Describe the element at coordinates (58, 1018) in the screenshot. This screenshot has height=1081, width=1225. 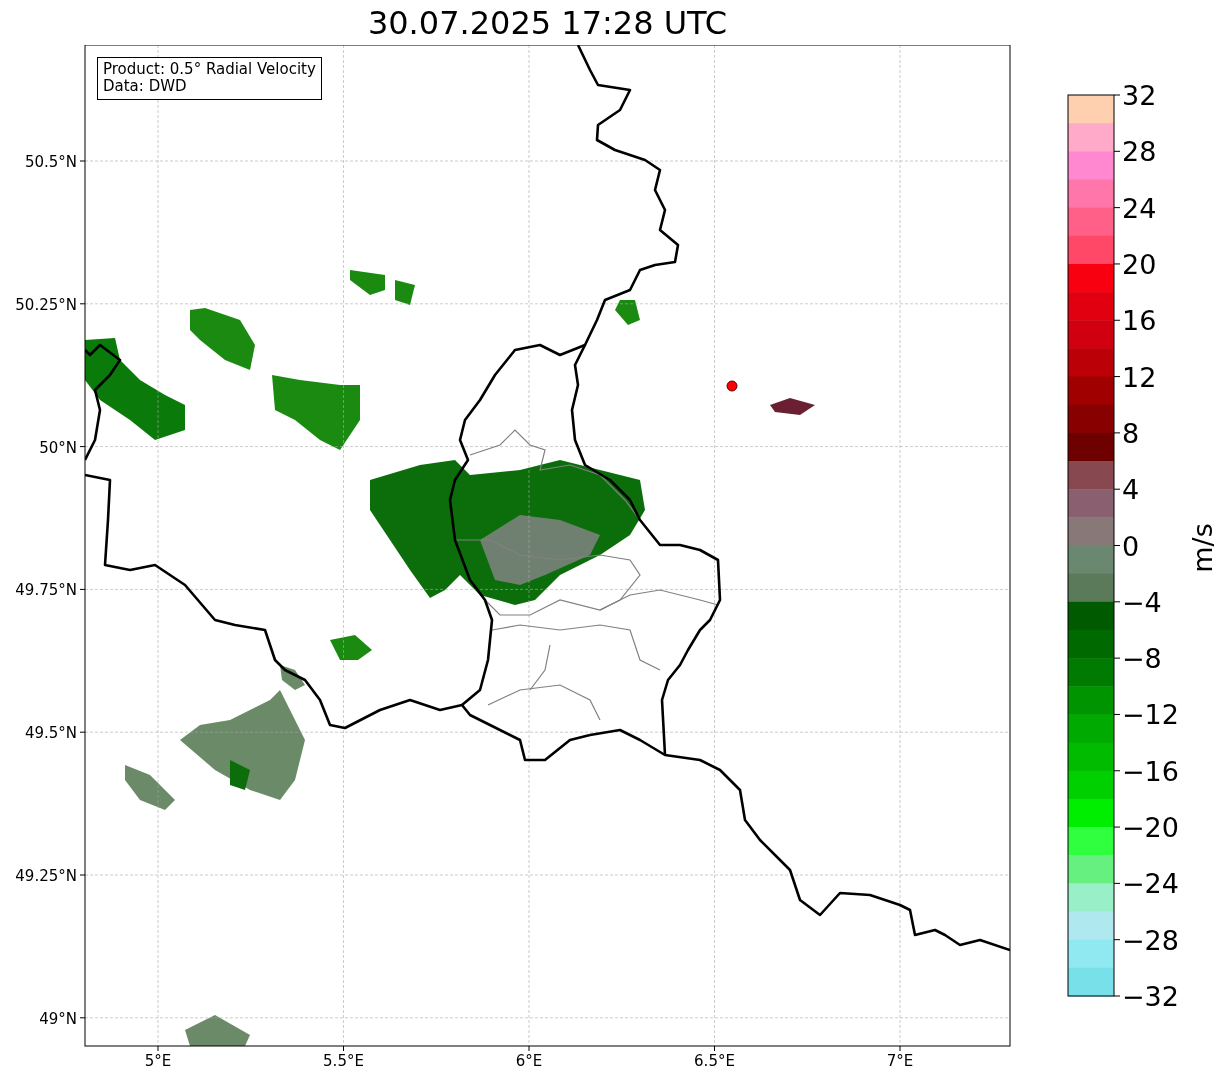
I see `latitude-label: 49°N` at that location.